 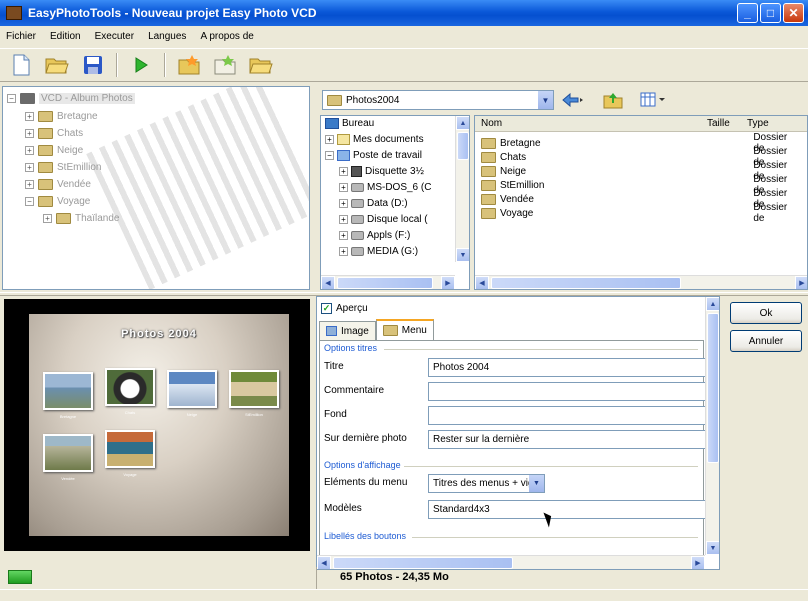 I want to click on file-list-header: Nom Taille Type, so click(x=641, y=124).